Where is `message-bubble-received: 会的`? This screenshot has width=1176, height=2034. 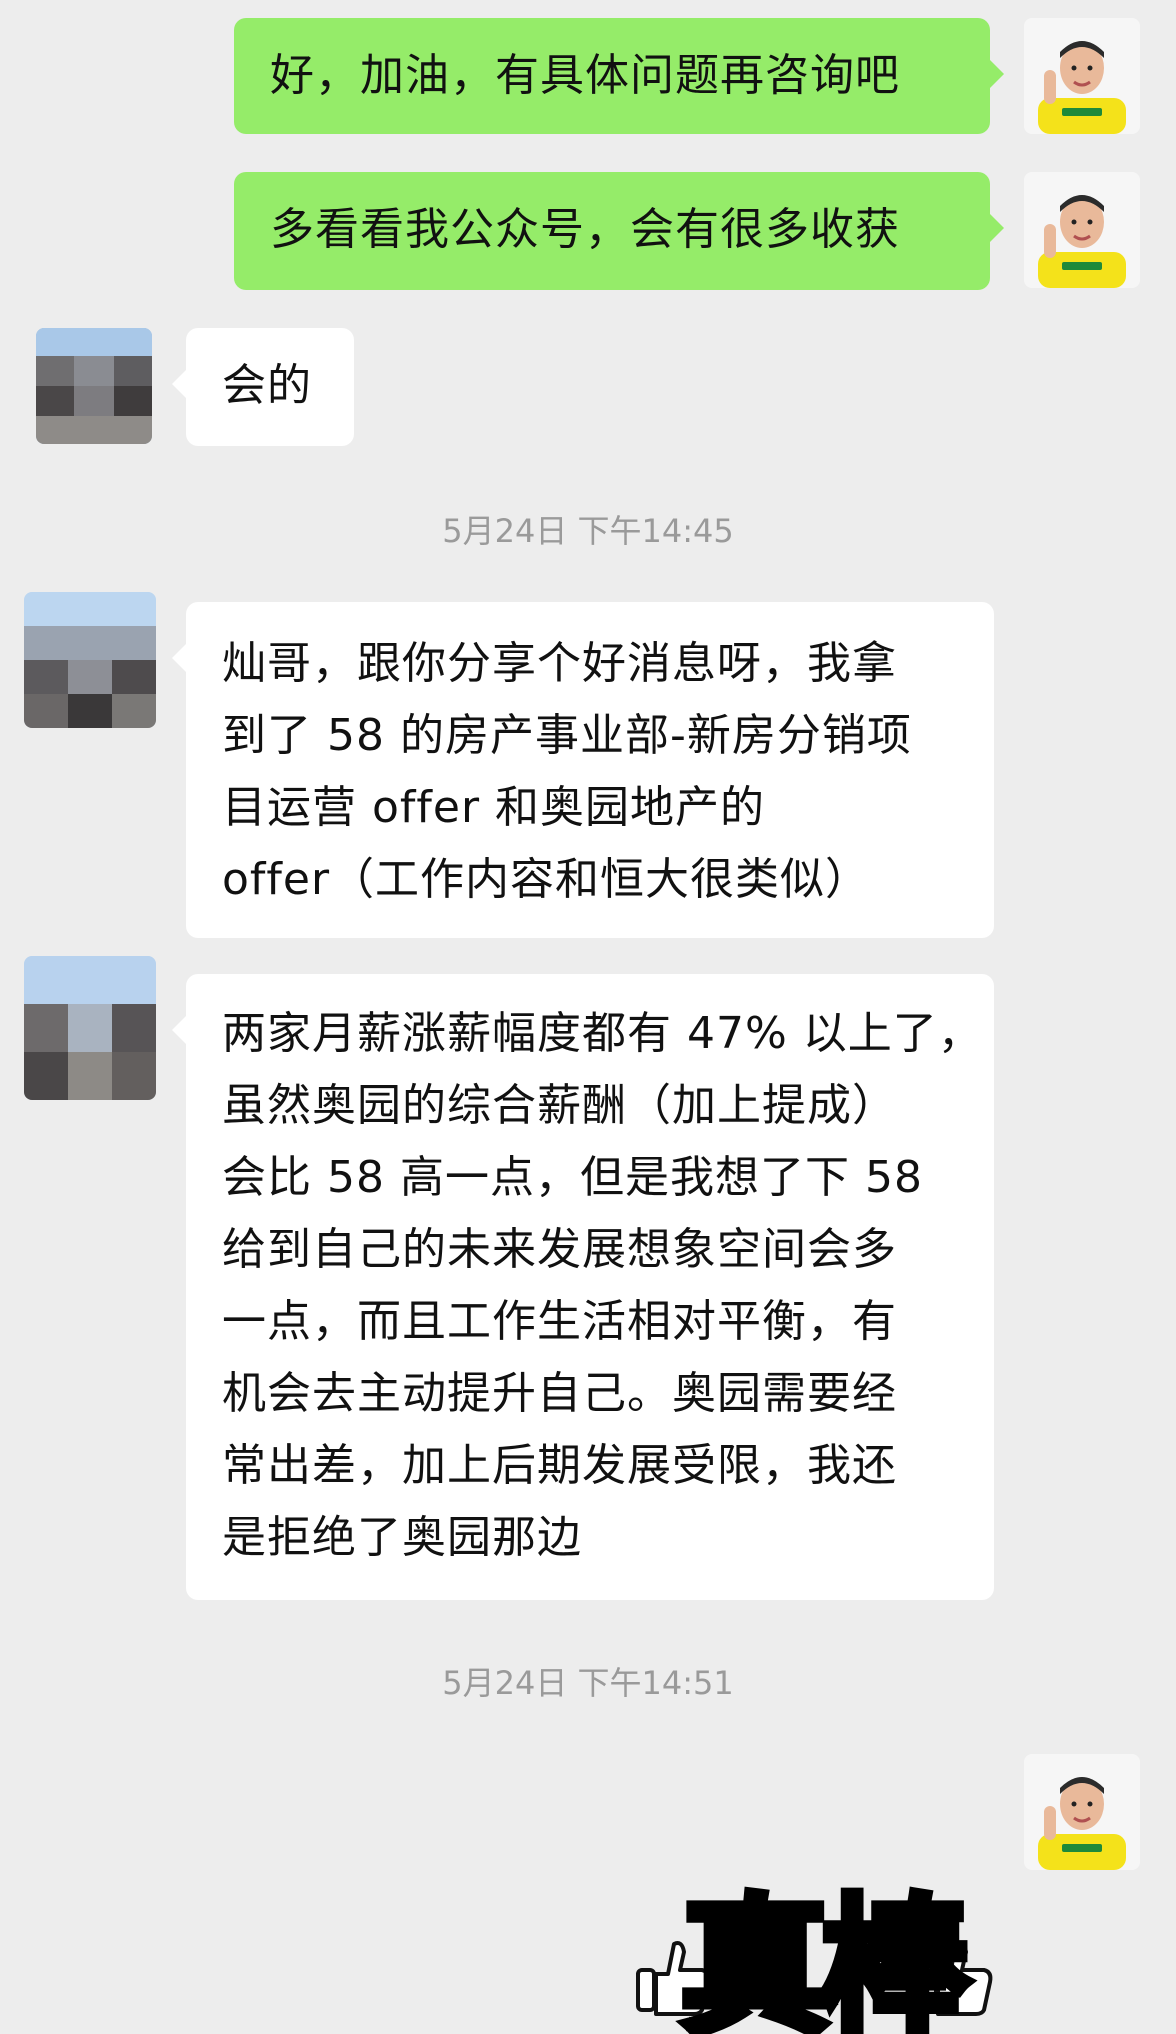 message-bubble-received: 会的 is located at coordinates (263, 387).